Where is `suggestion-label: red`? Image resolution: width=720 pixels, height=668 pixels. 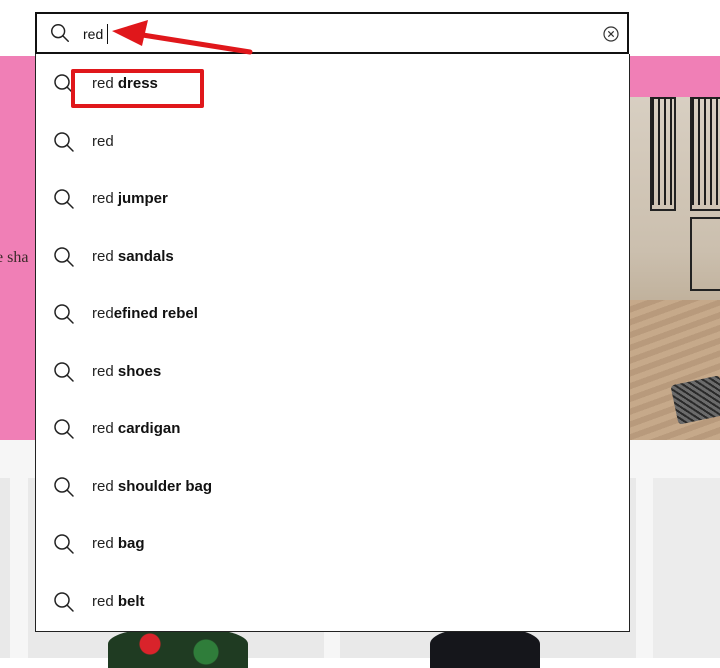 suggestion-label: red is located at coordinates (103, 141).